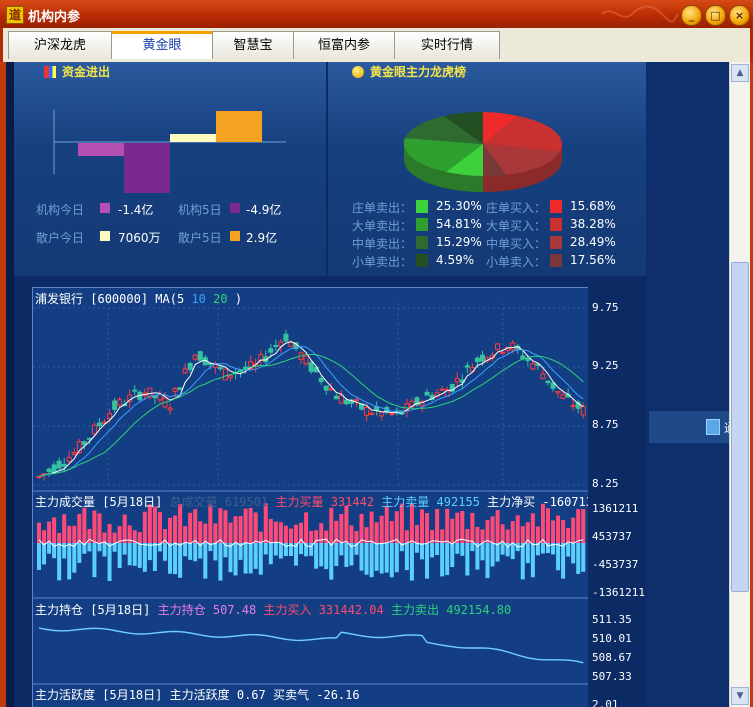 This screenshot has width=753, height=707. I want to click on gold-coin-icon, so click(358, 72).